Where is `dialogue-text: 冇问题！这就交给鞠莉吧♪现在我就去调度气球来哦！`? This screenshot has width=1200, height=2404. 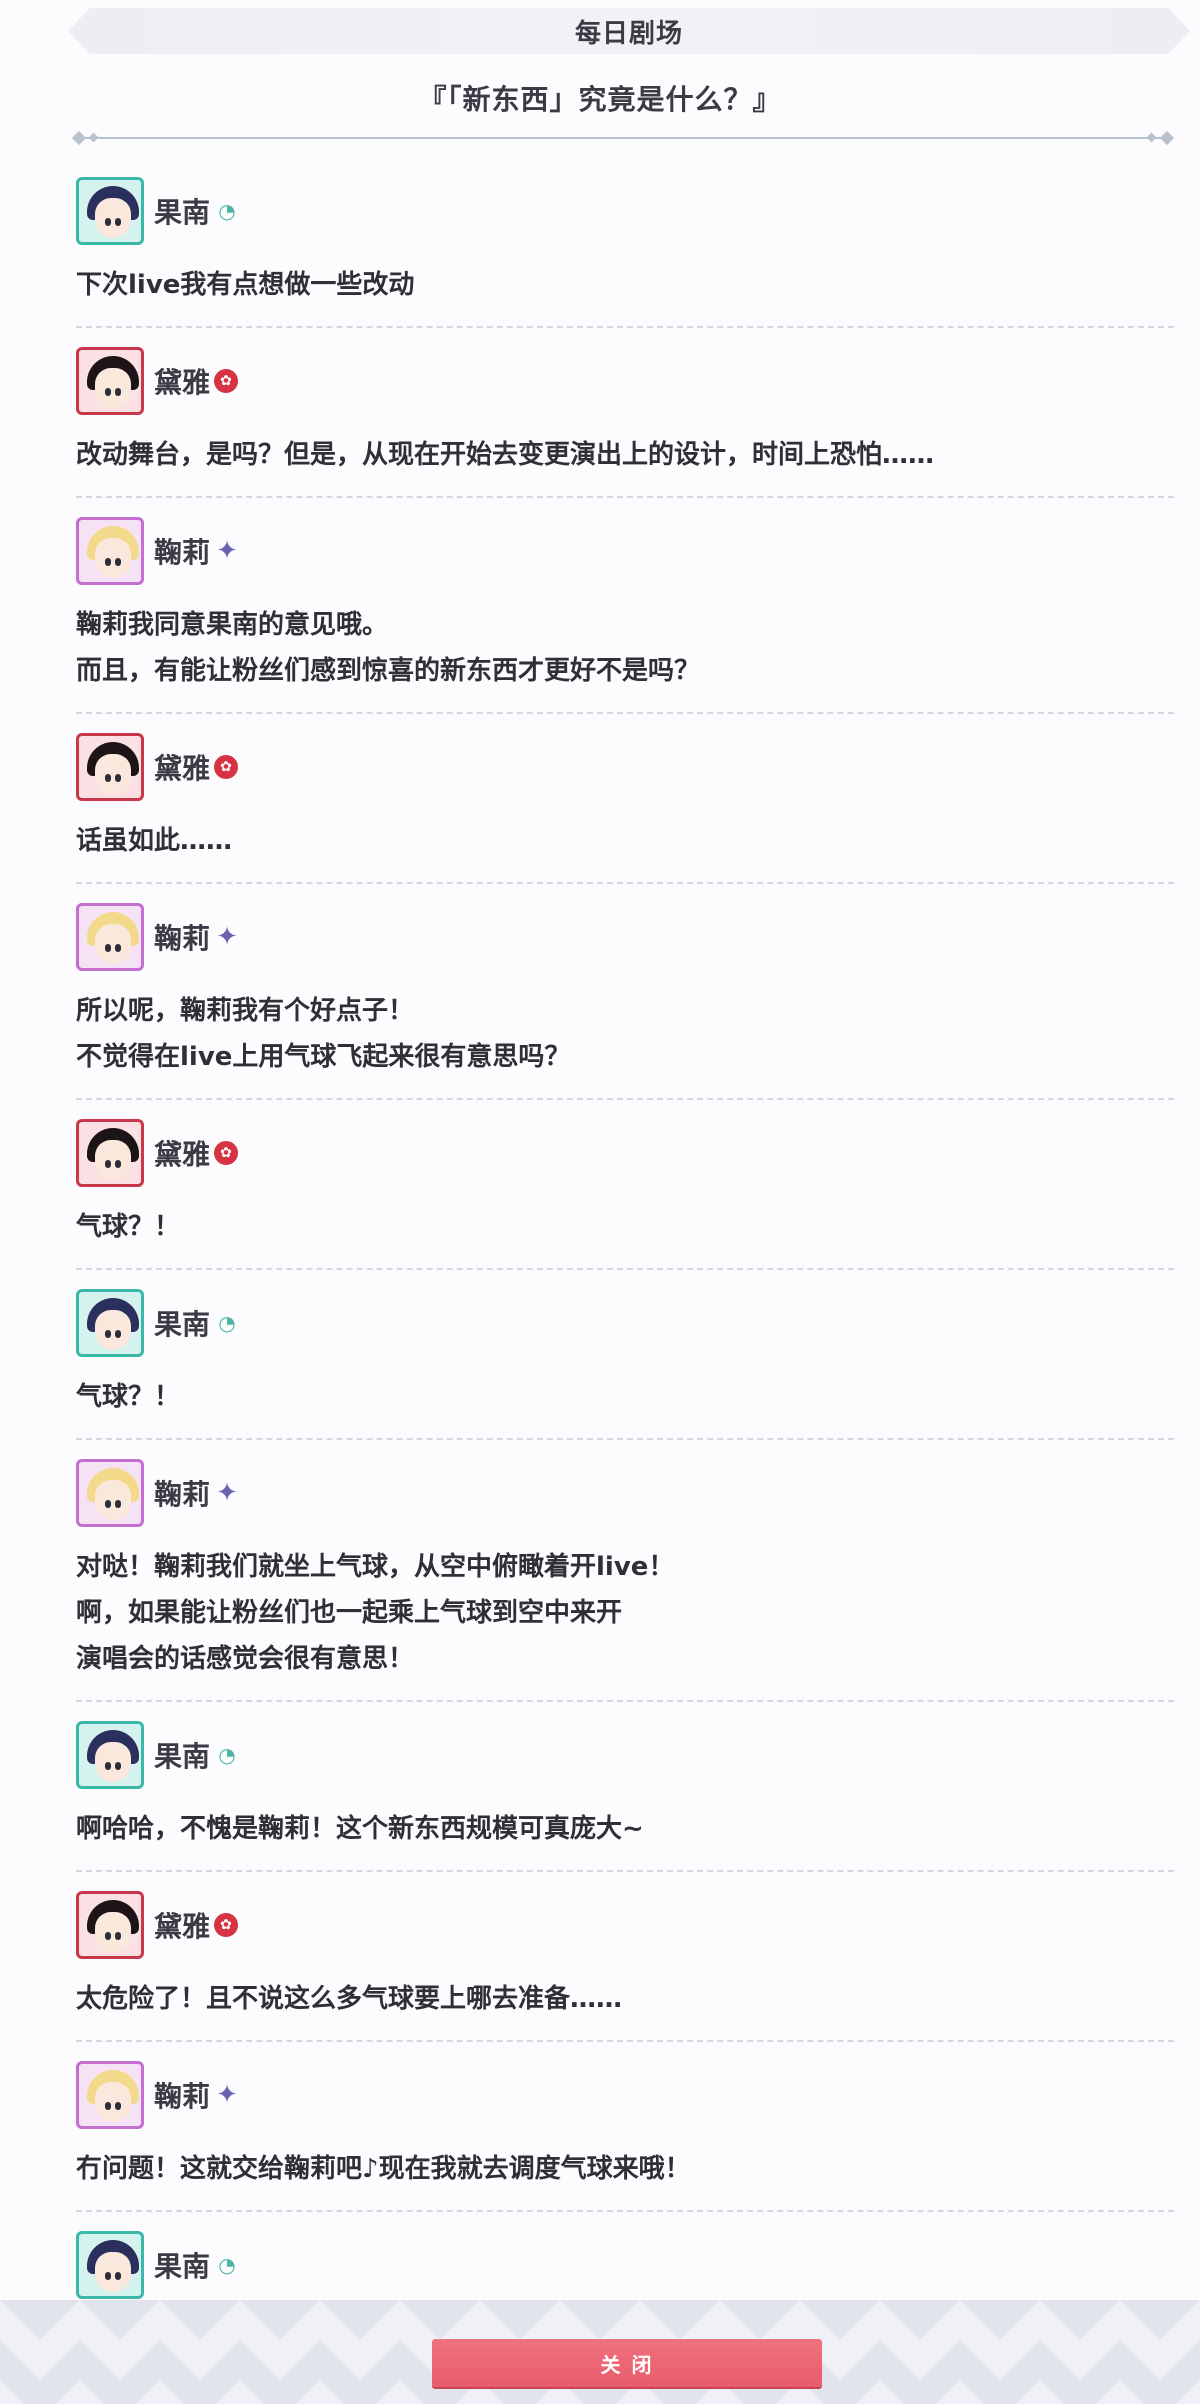 dialogue-text: 冇问题！这就交给鞠莉吧♪现在我就去调度气球来哦！ is located at coordinates (625, 2178).